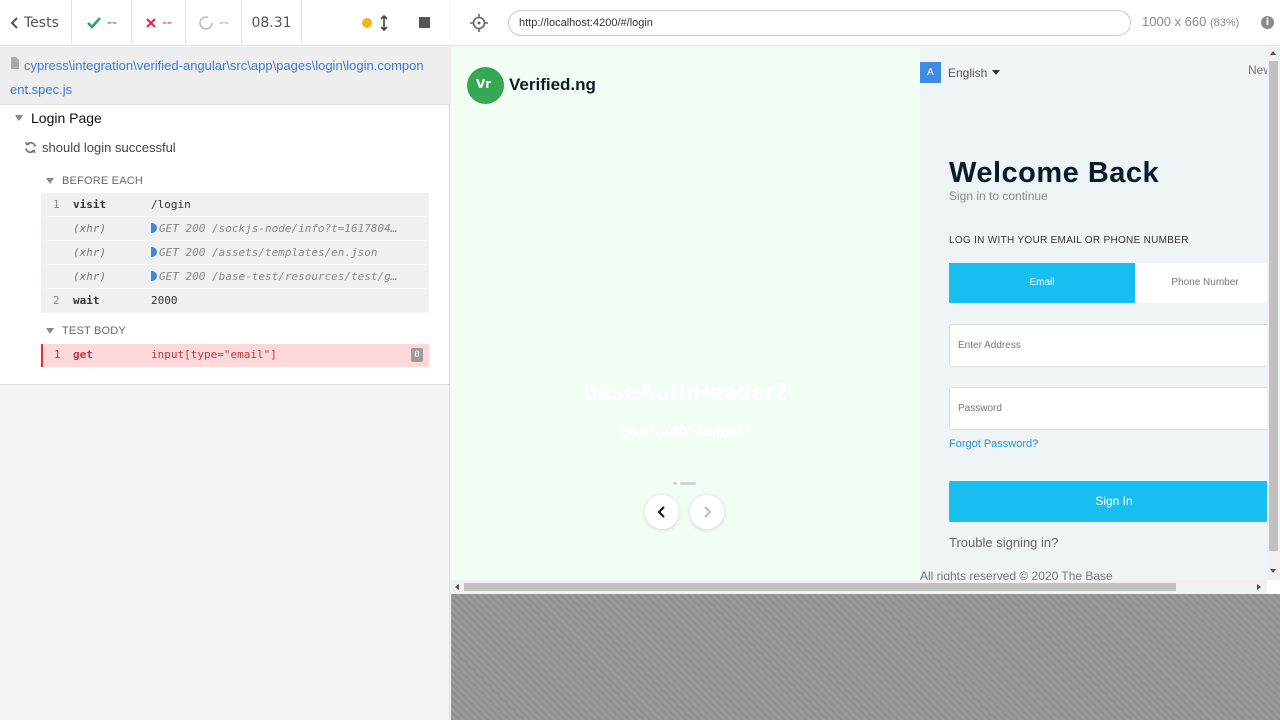  What do you see at coordinates (206, 23) in the screenshot?
I see `circle-notch-icon` at bounding box center [206, 23].